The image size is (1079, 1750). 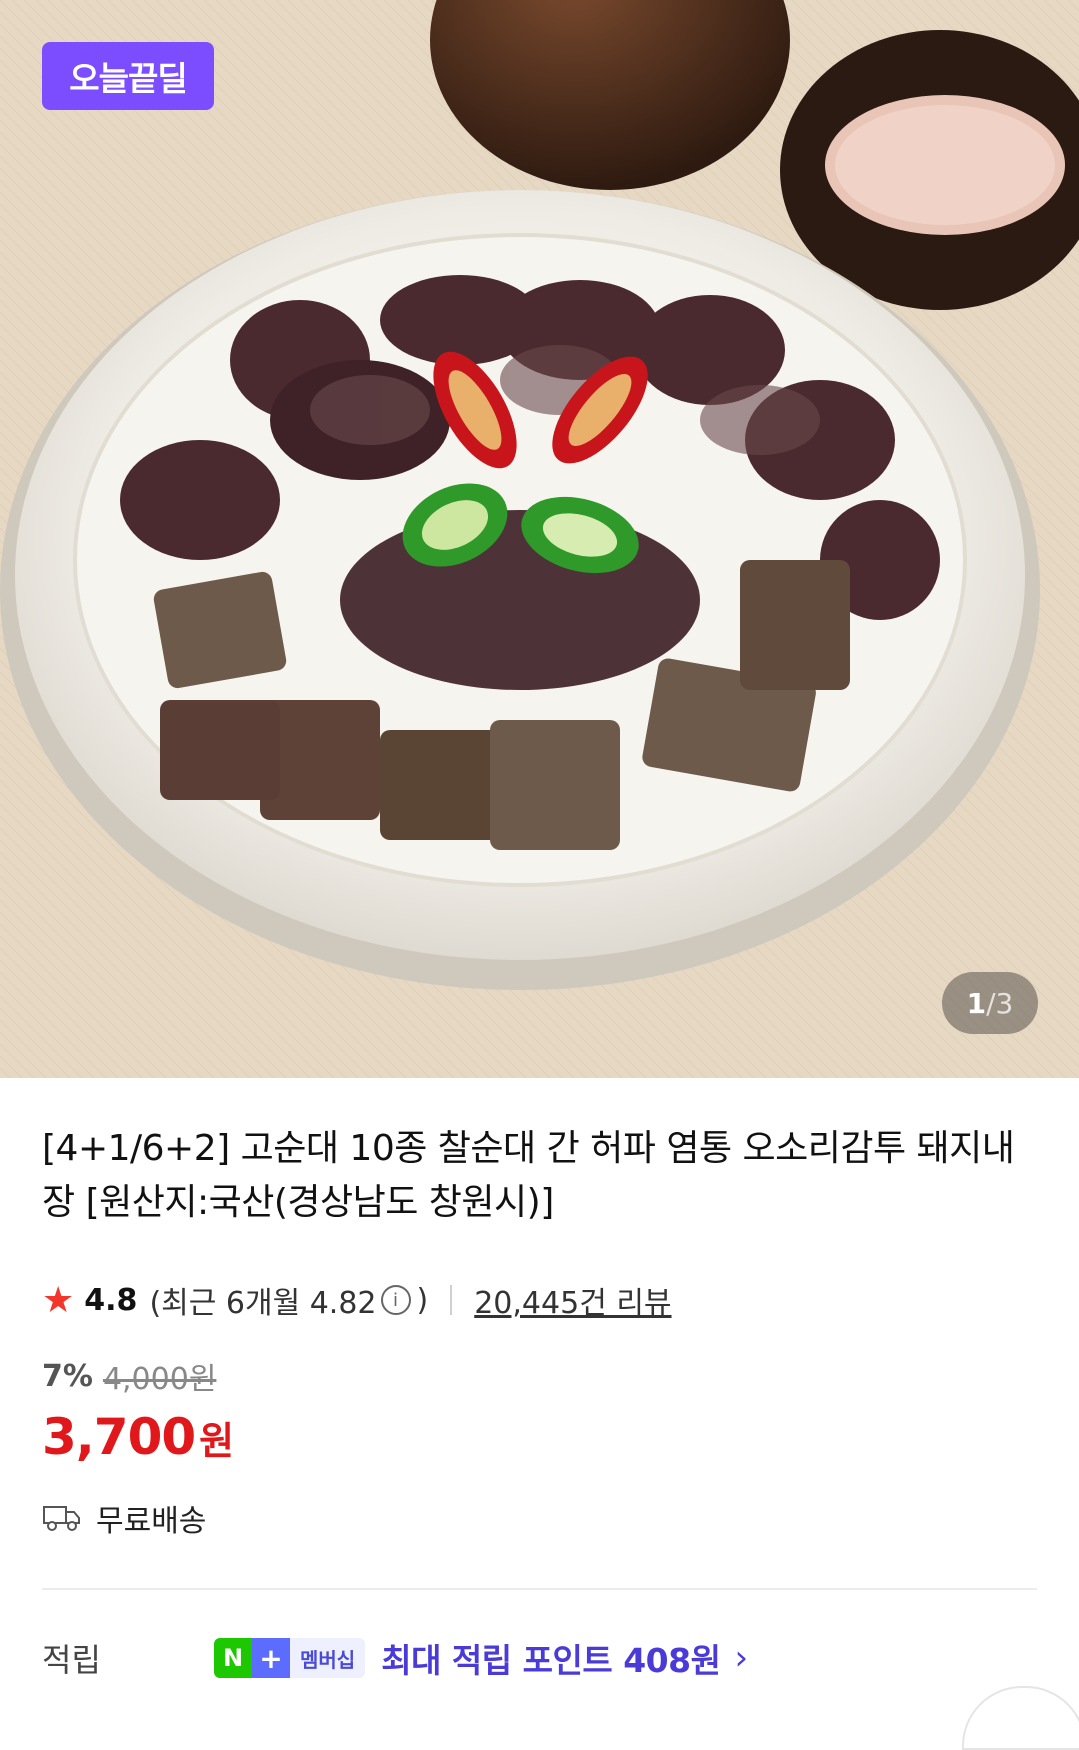 I want to click on sale-price: 3,700, so click(x=119, y=1437).